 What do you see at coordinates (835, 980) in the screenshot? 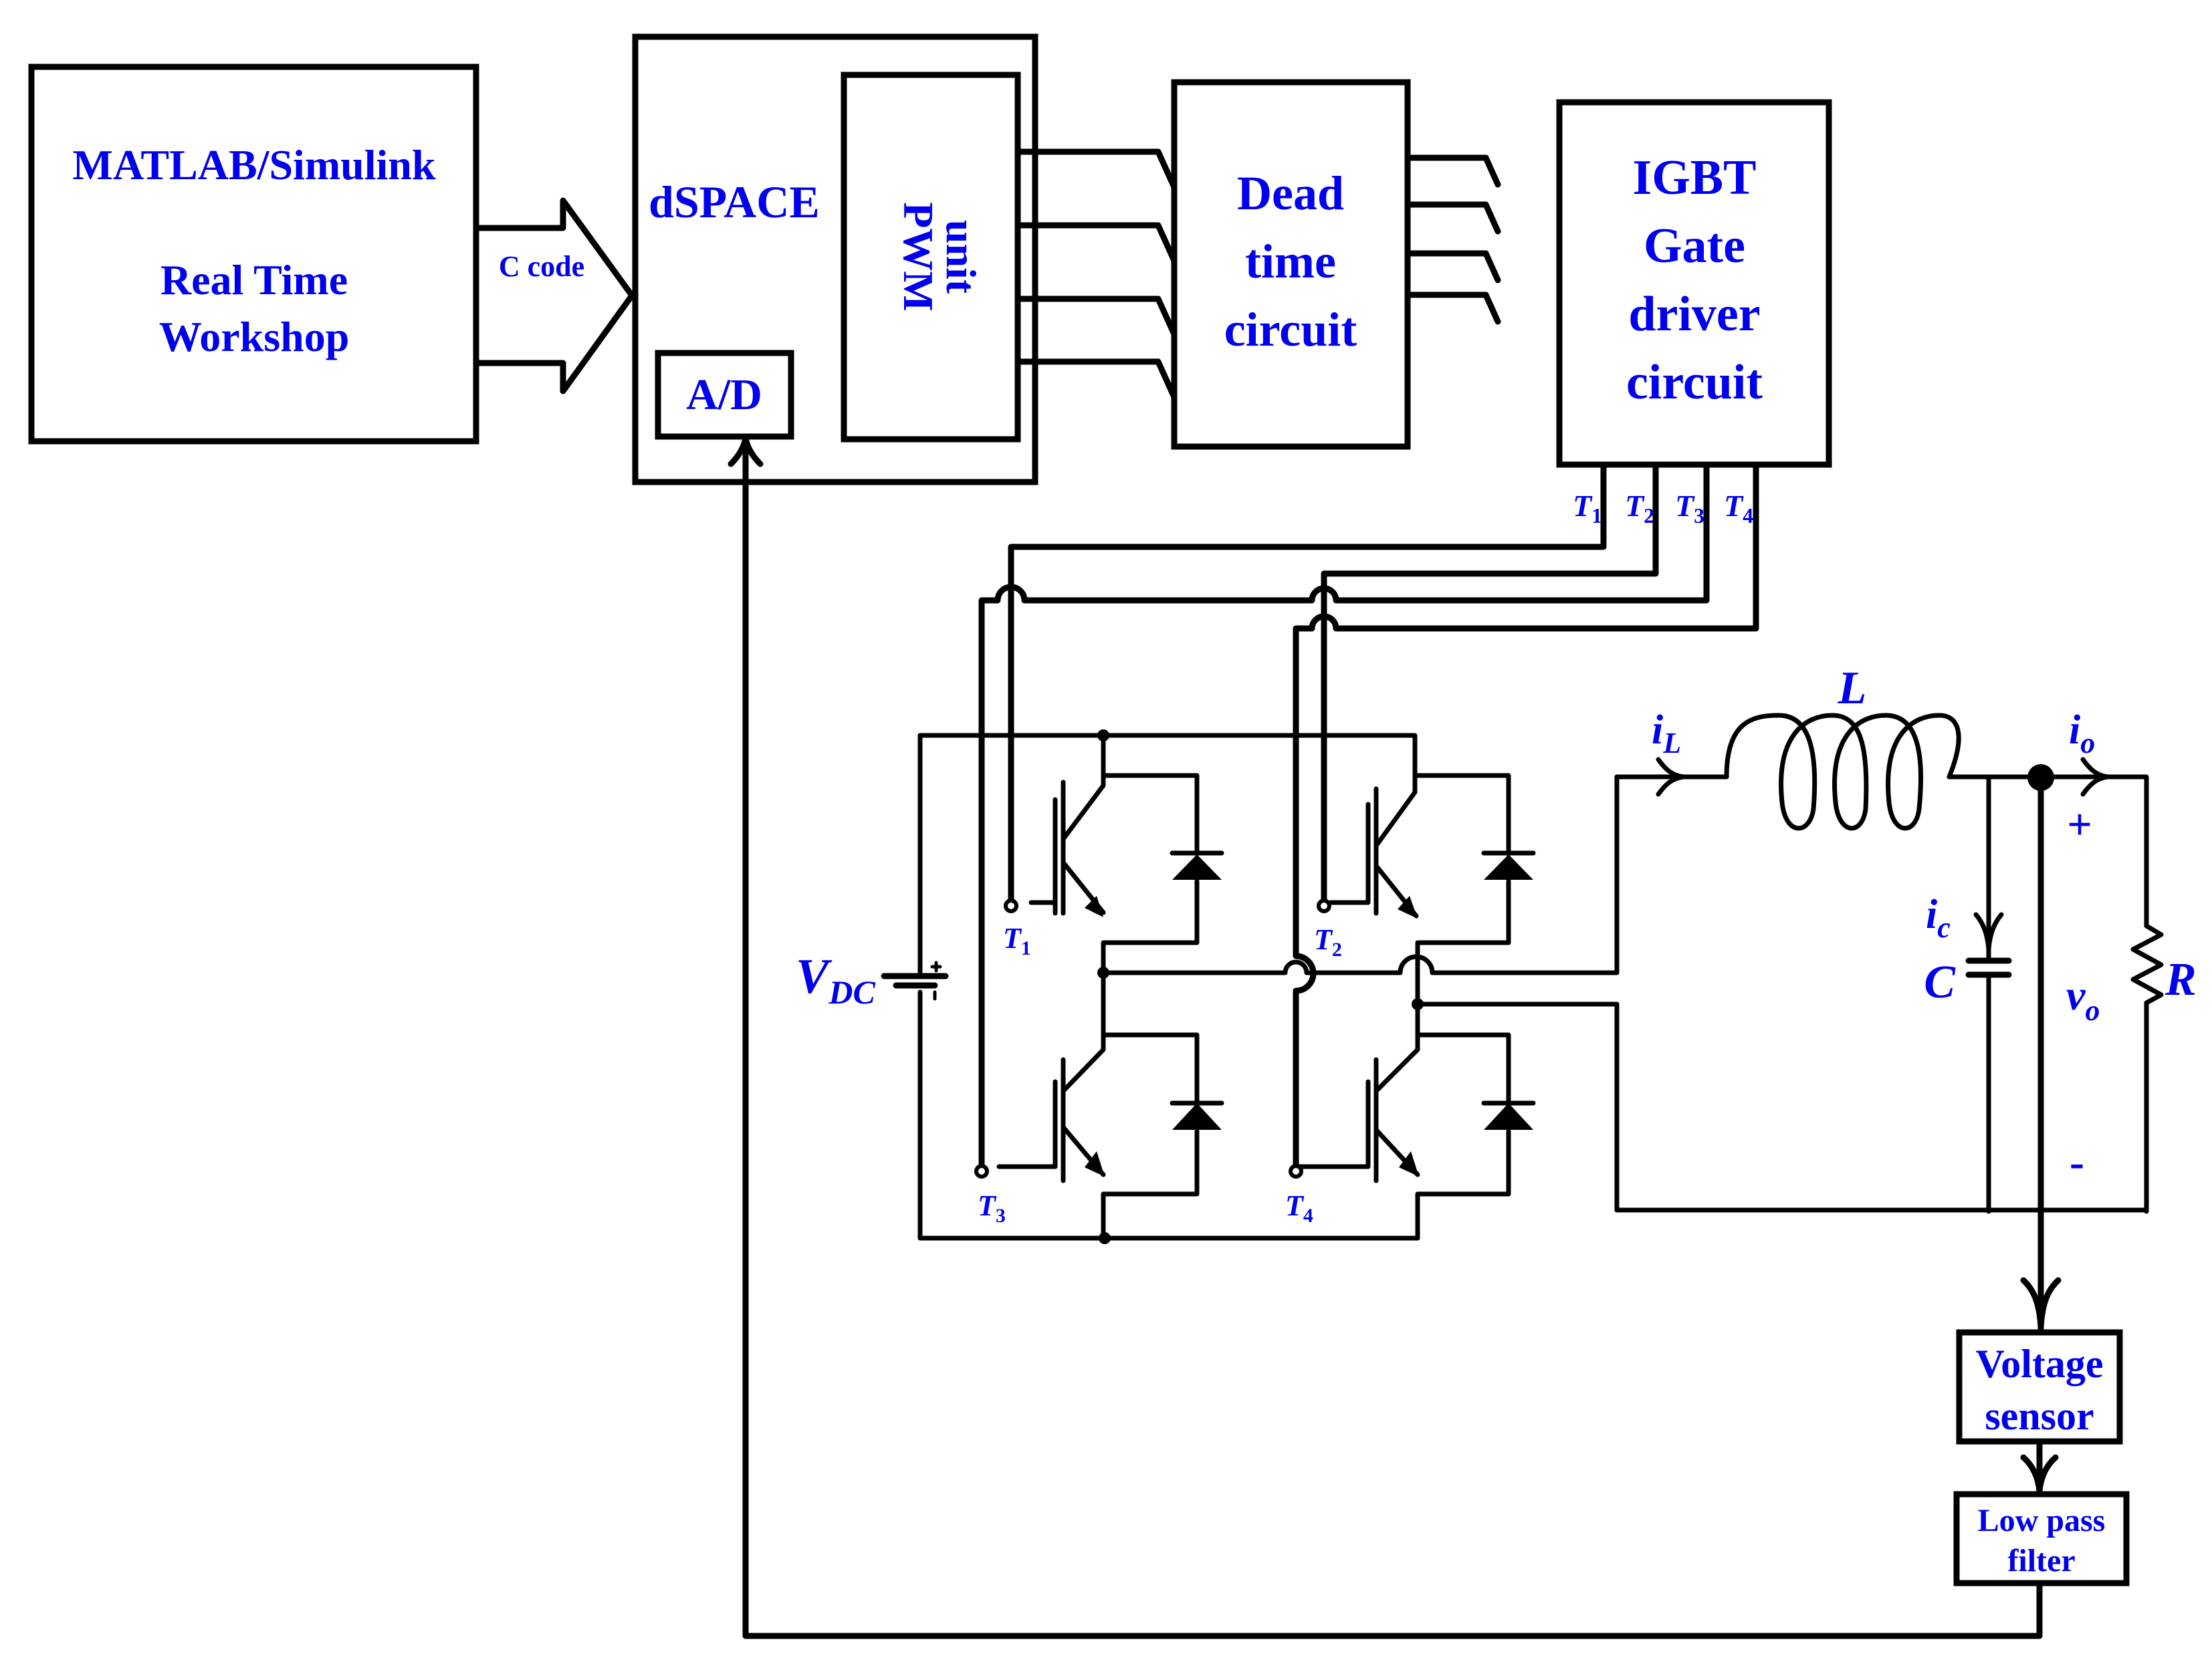
I see `vdc-label: VDC` at bounding box center [835, 980].